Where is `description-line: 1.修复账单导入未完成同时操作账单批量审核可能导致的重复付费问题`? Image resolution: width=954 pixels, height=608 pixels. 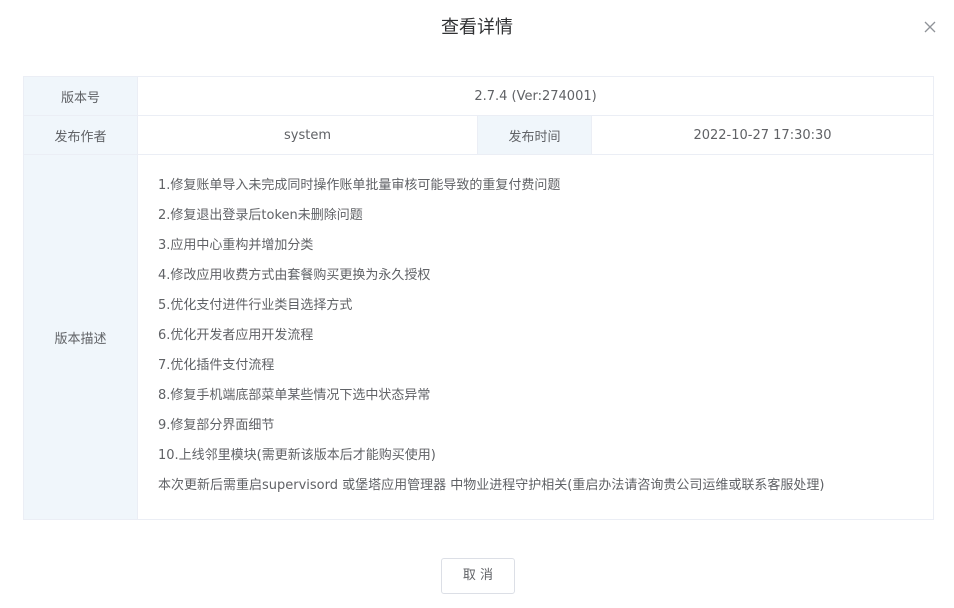
description-line: 1.修复账单导入未完成同时操作账单批量审核可能导致的重复付费问题 is located at coordinates (359, 185).